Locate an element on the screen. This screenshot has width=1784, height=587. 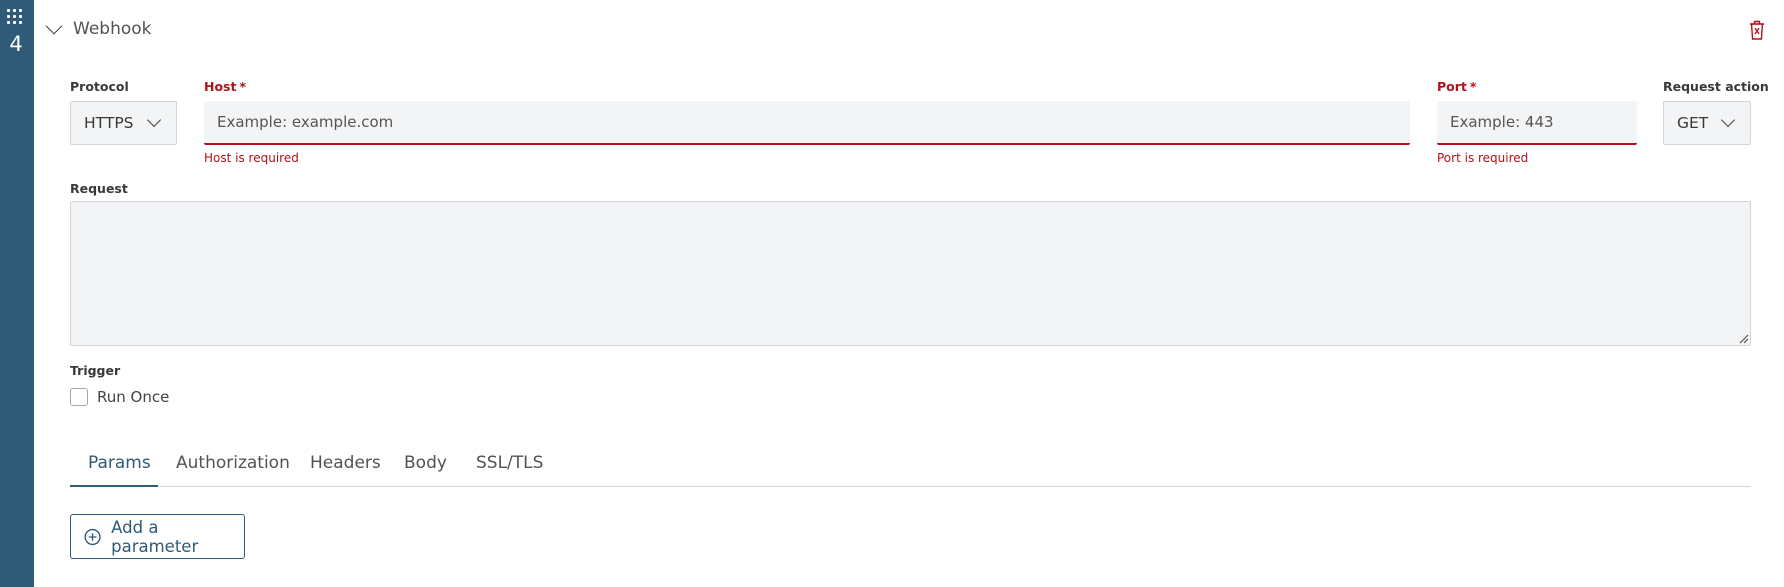
run-once-checkbox is located at coordinates (79, 397).